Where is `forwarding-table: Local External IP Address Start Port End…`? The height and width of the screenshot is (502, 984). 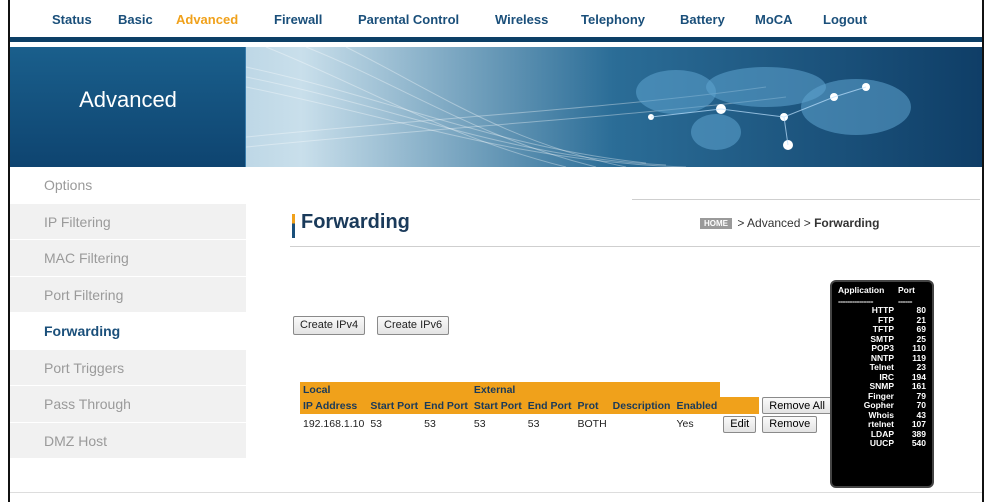 forwarding-table: Local External IP Address Start Port End… is located at coordinates (570, 408).